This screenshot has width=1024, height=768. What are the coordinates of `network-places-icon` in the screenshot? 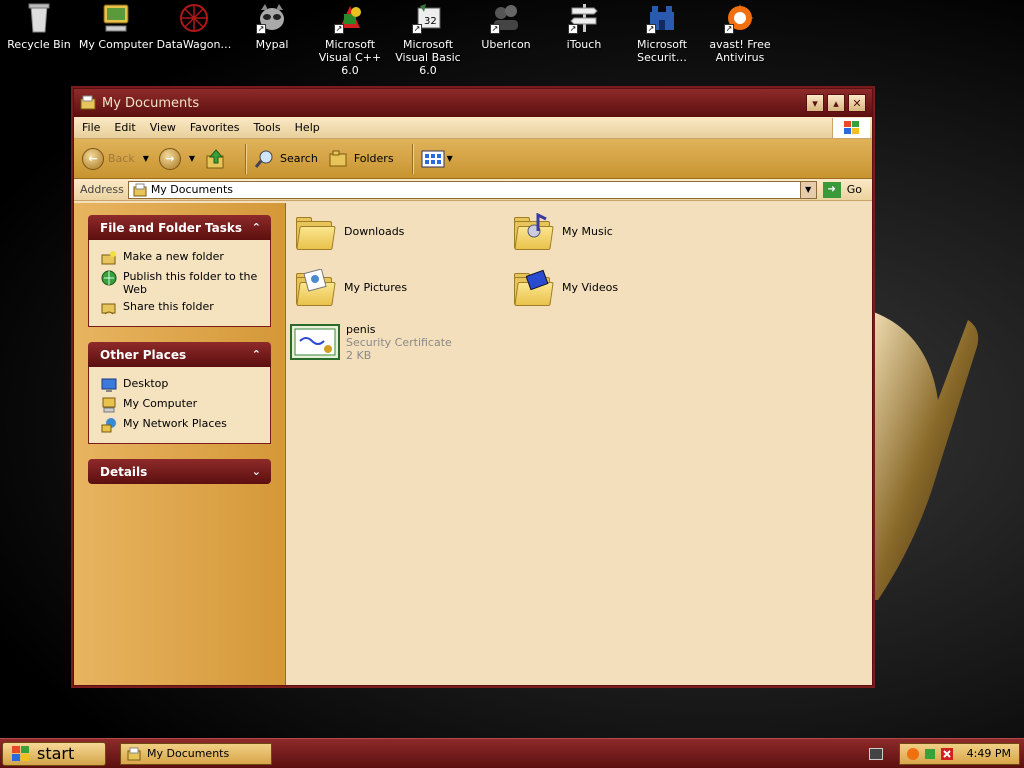 It's located at (108, 425).